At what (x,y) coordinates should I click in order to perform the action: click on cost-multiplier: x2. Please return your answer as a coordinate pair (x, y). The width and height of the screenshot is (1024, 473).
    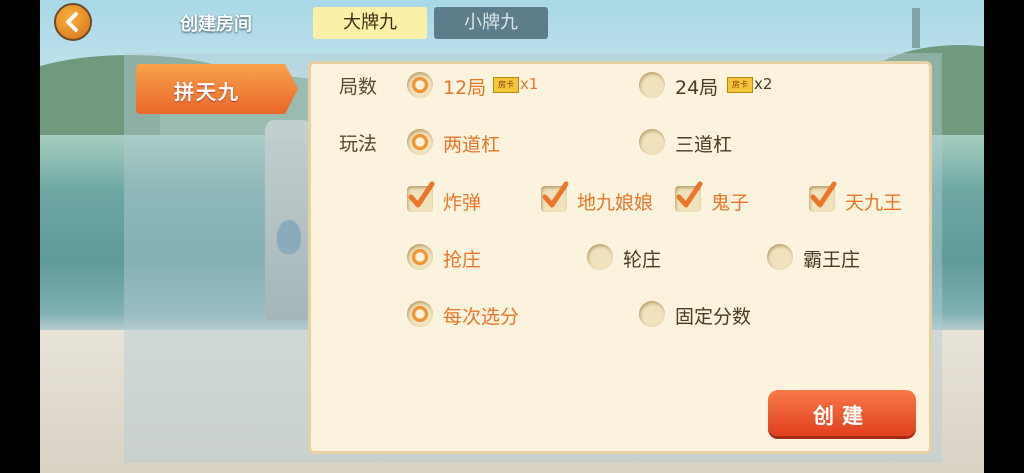
    Looking at the image, I should click on (763, 84).